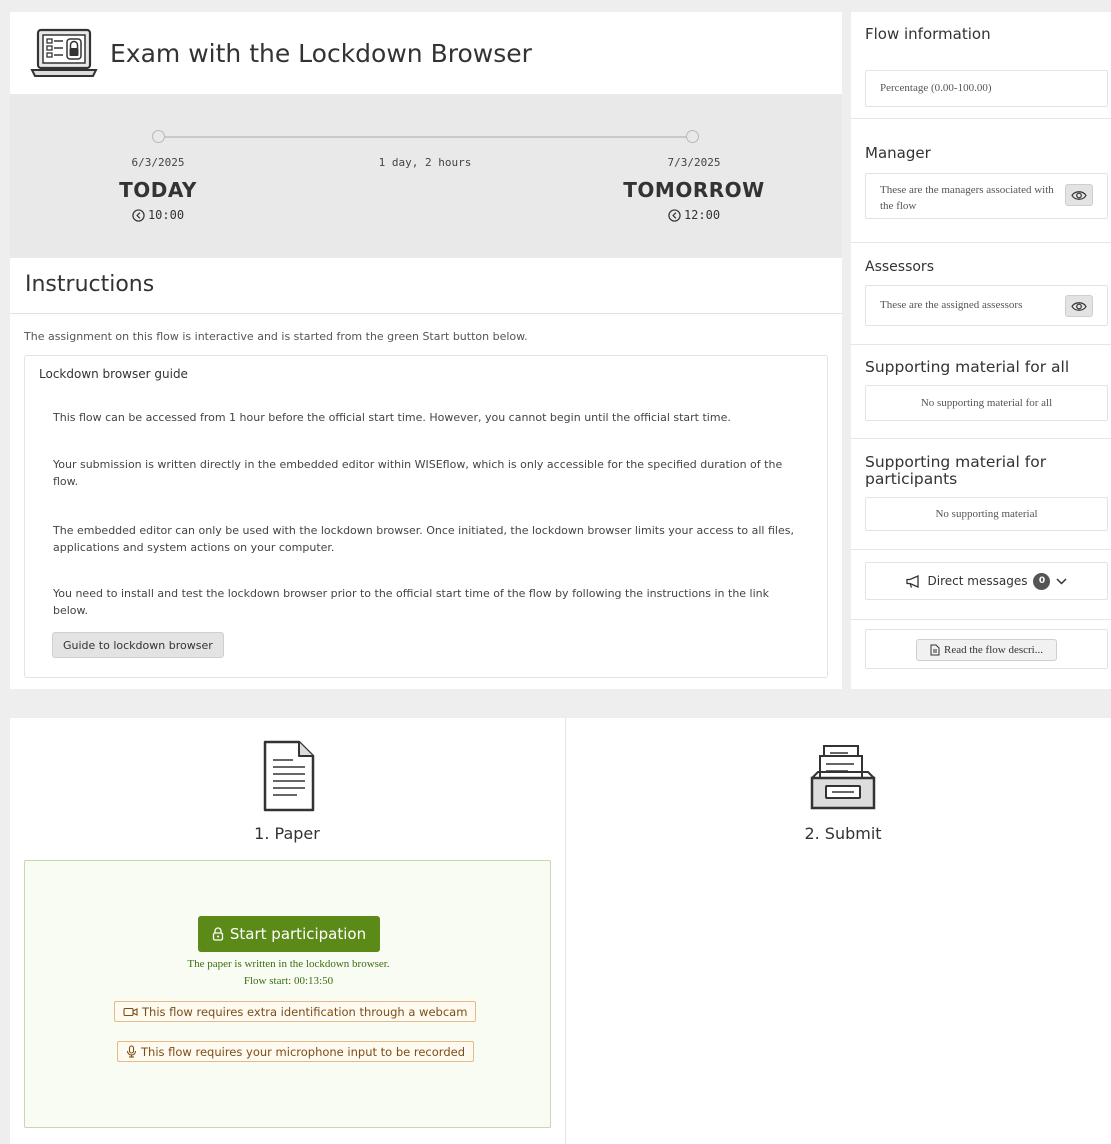 Image resolution: width=1111 pixels, height=1144 pixels. What do you see at coordinates (843, 833) in the screenshot?
I see `step-submit-label: 2. Submit` at bounding box center [843, 833].